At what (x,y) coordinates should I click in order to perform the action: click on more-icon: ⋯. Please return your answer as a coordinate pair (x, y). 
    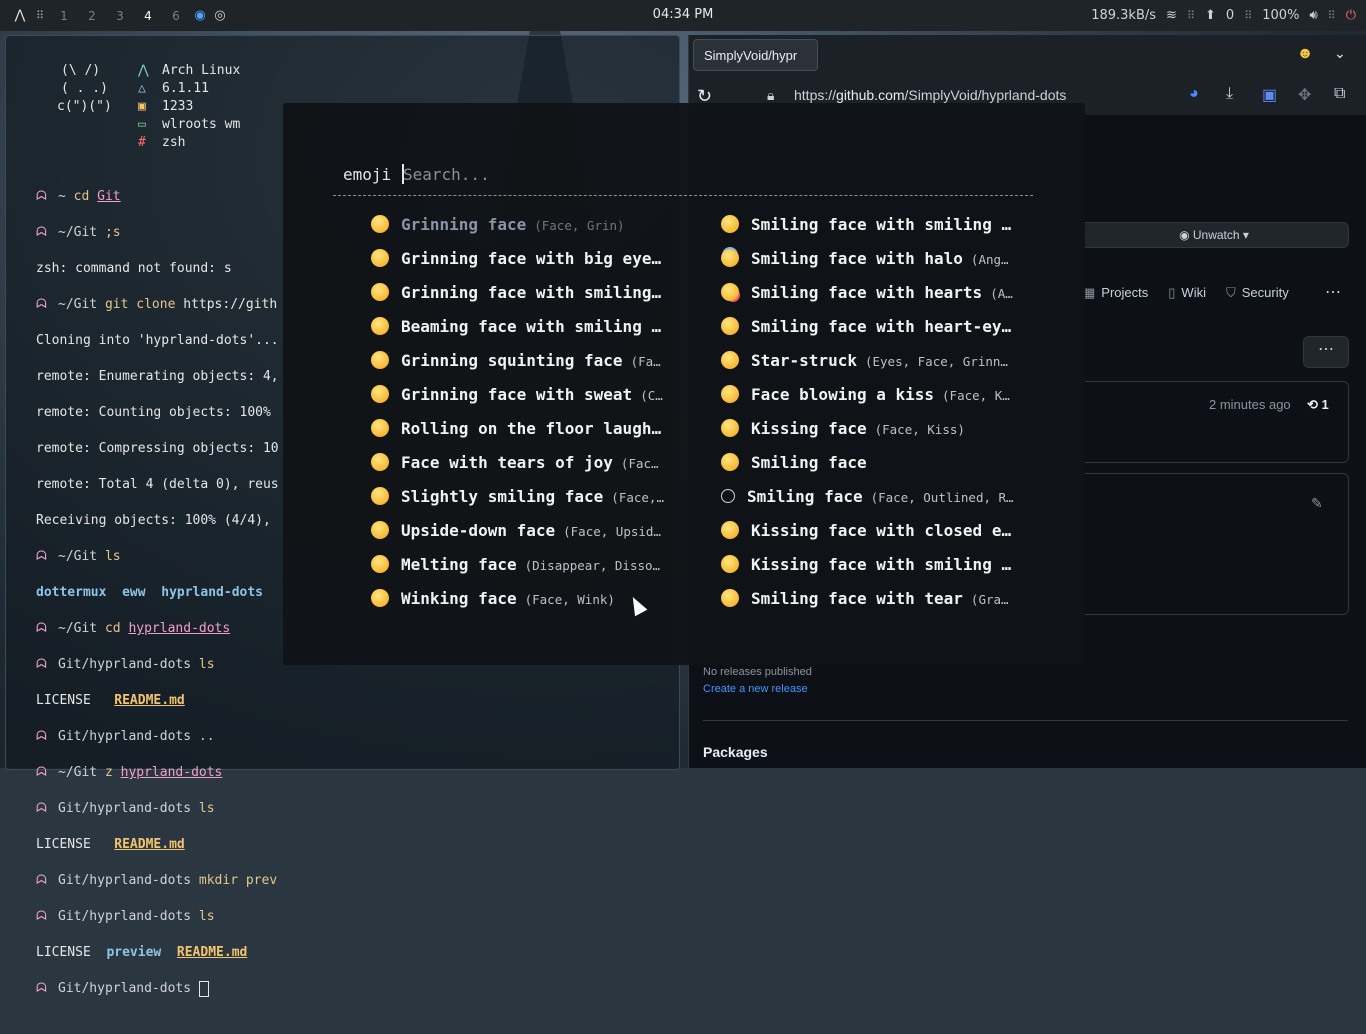
    Looking at the image, I should click on (1333, 292).